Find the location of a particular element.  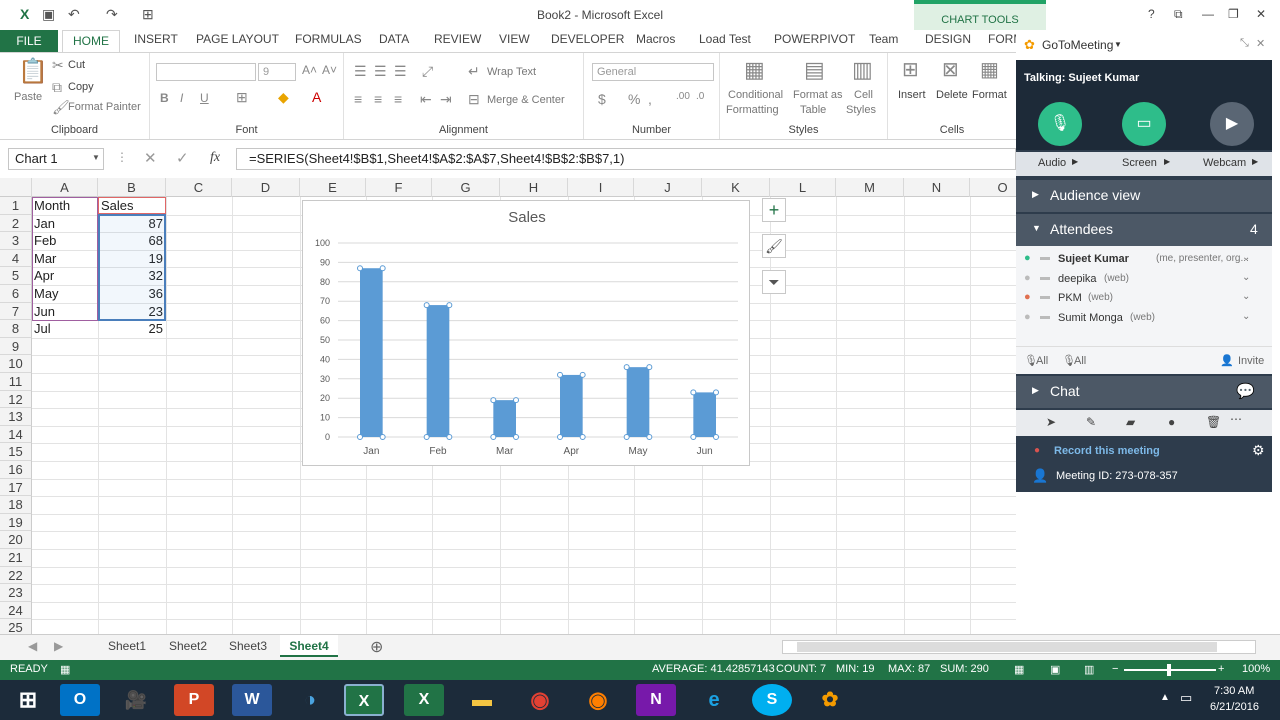

clock-date: 6/21/2016 is located at coordinates (1234, 707).